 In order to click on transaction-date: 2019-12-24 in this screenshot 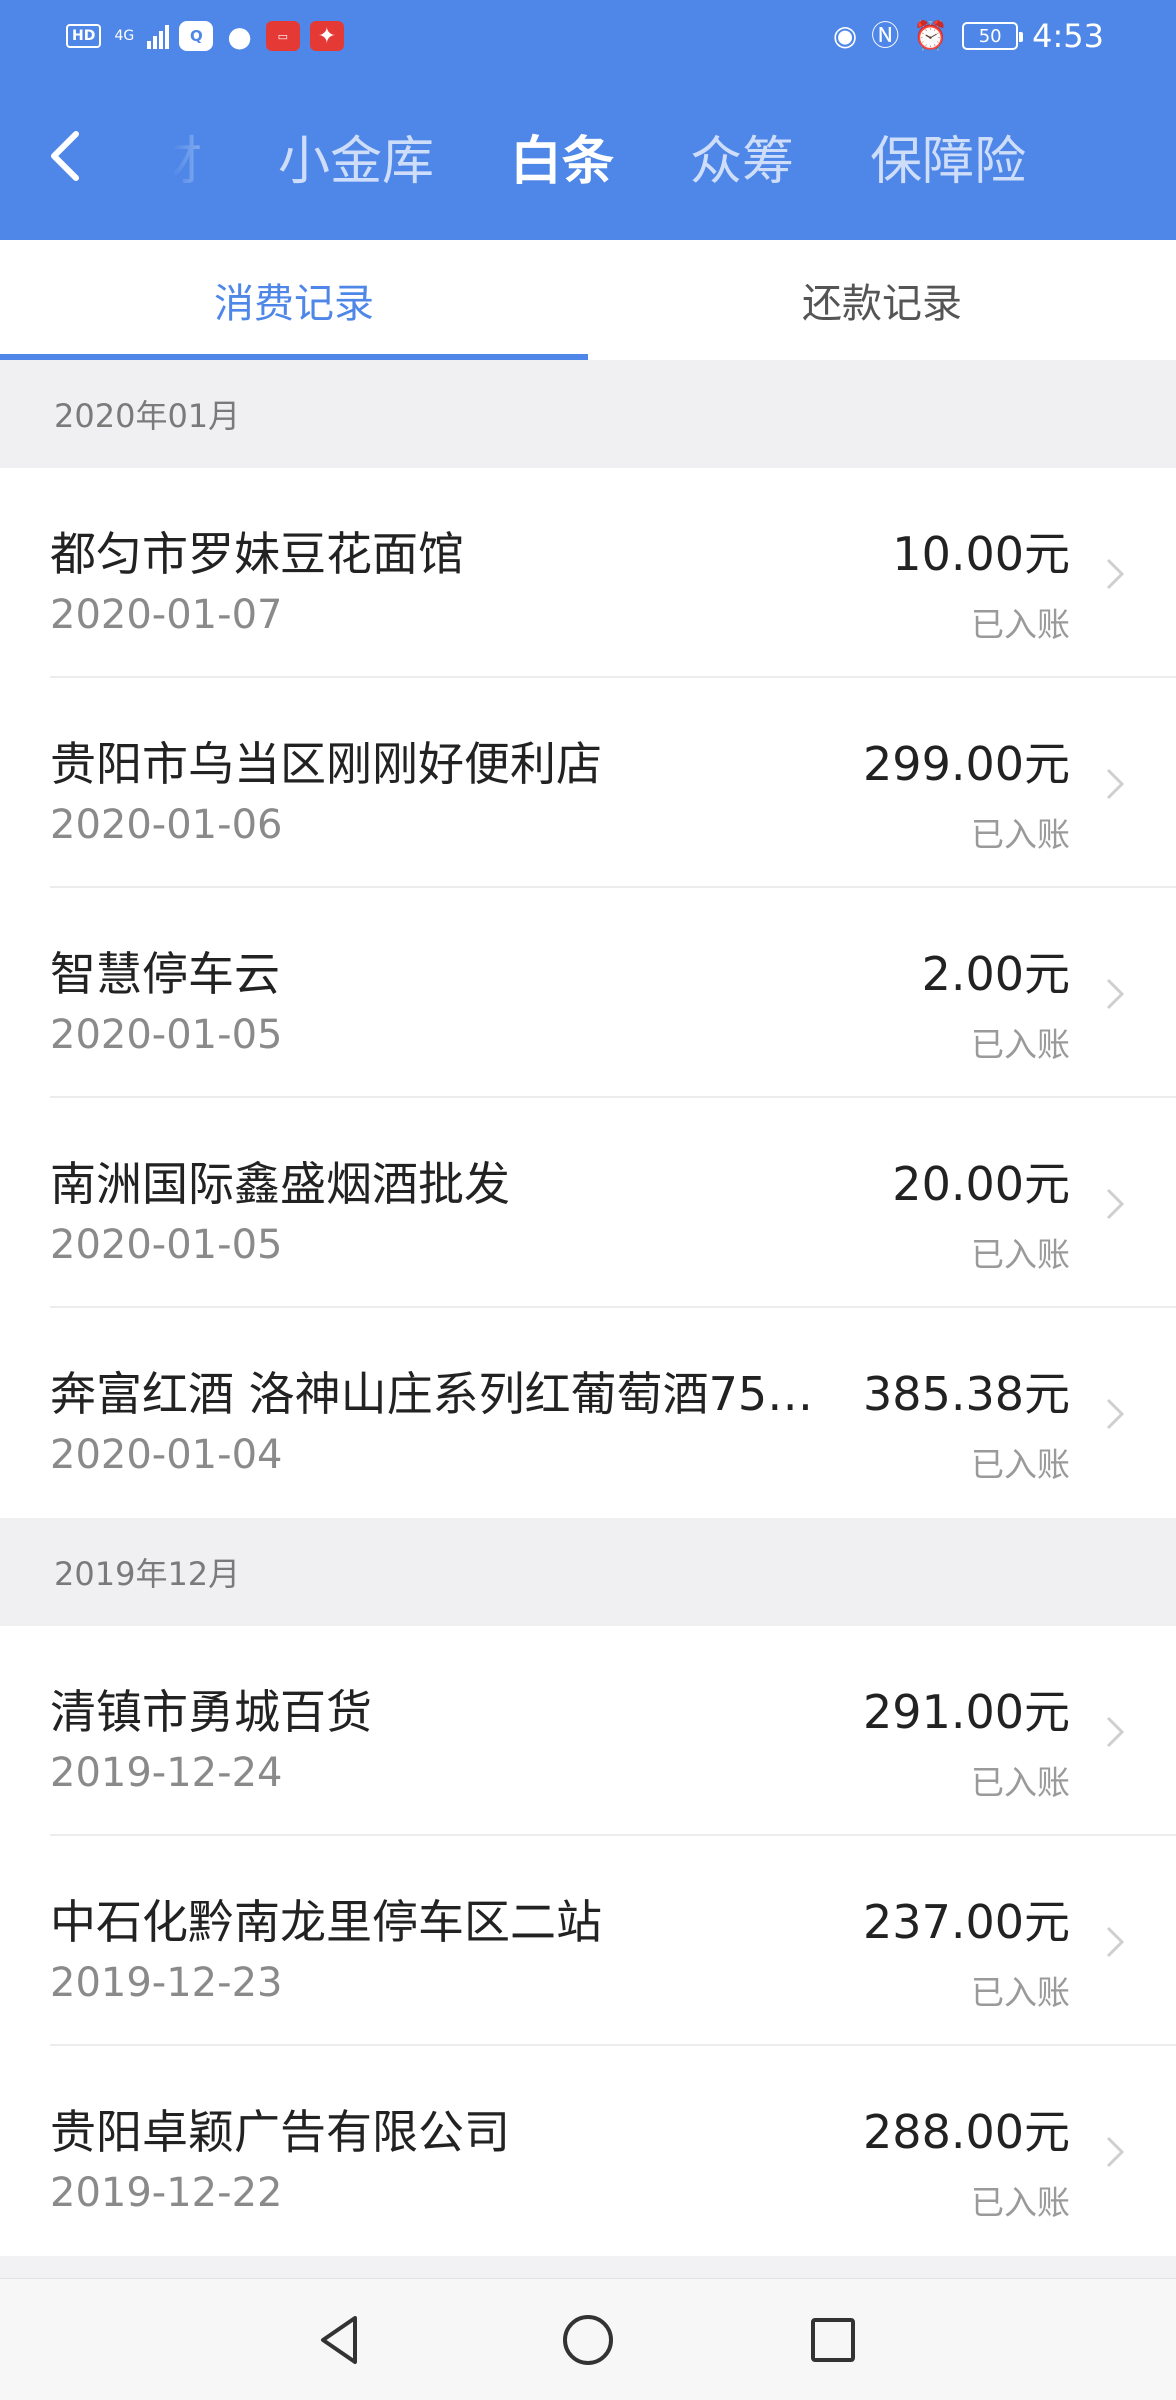, I will do `click(166, 1773)`.